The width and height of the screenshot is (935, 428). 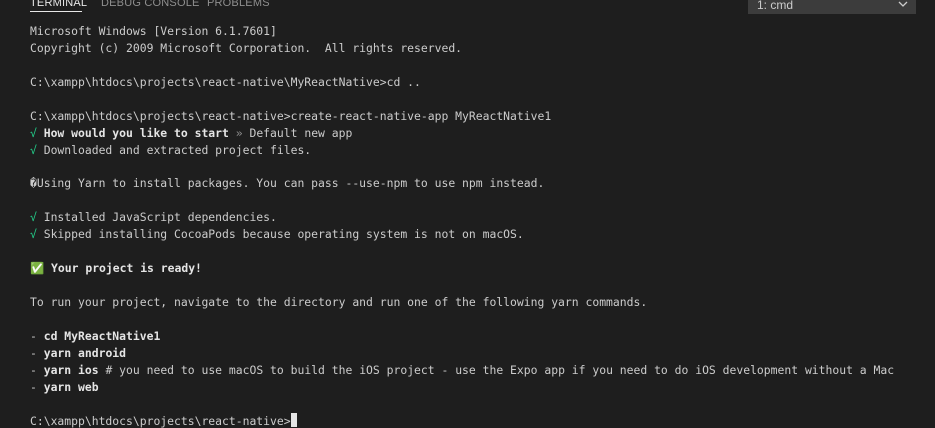 What do you see at coordinates (467, 7) in the screenshot?
I see `panel-tab-bar: TERMINAL DEBUG CONSOLE PROBLEMS 1: cmd` at bounding box center [467, 7].